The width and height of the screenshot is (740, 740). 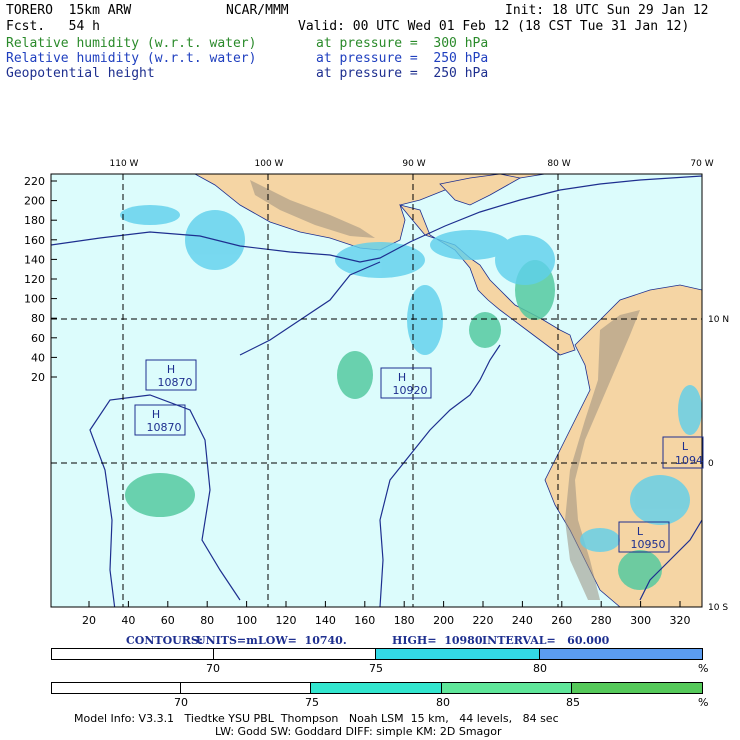 I want to click on y-tick-label: 20, so click(x=38, y=377).